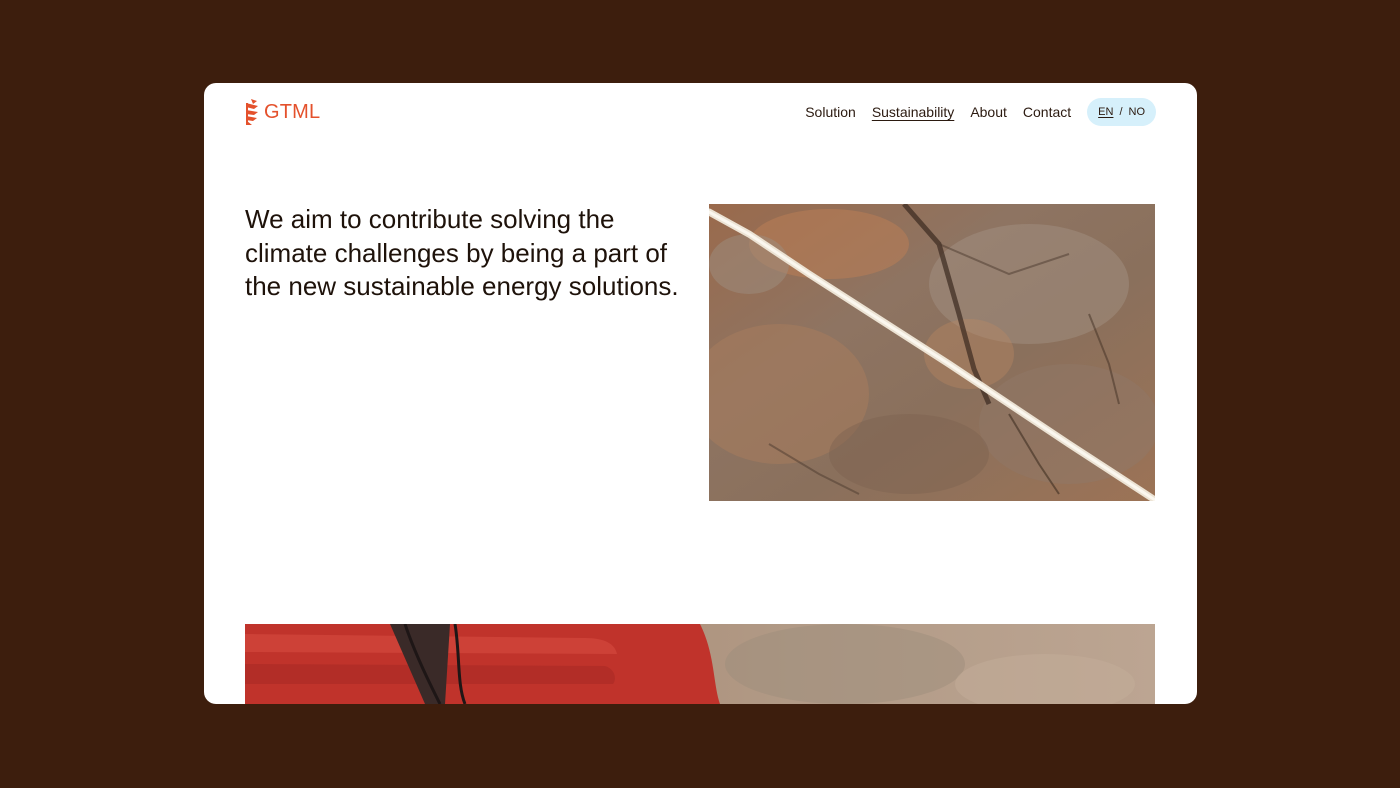 Image resolution: width=1400 pixels, height=788 pixels. I want to click on nav-solution: Solution, so click(830, 112).